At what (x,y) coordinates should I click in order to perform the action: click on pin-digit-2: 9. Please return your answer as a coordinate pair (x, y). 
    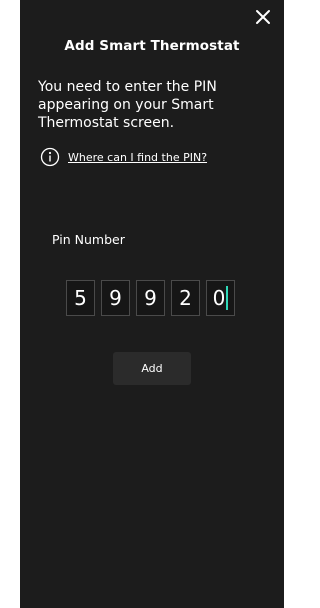
    Looking at the image, I should click on (115, 298).